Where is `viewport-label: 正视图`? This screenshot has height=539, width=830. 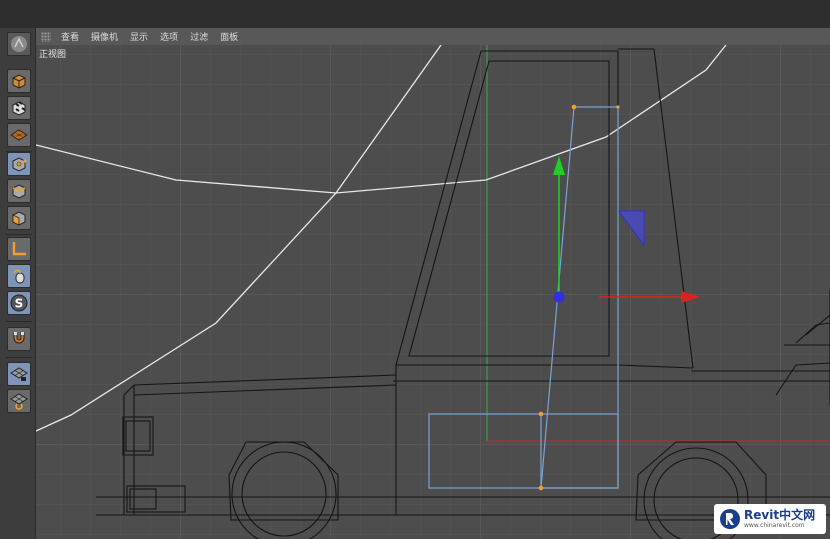 viewport-label: 正视图 is located at coordinates (52, 53).